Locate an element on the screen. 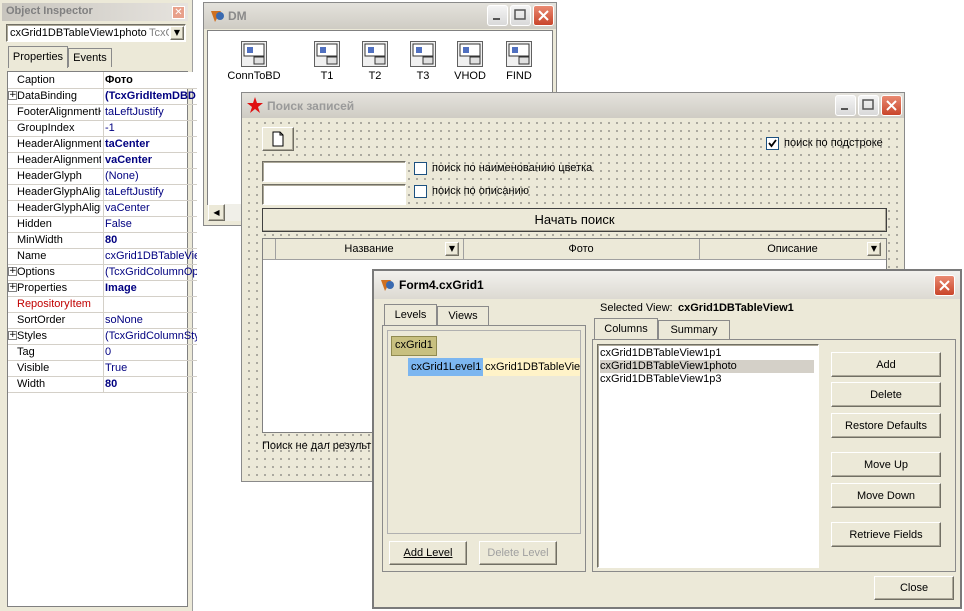 The height and width of the screenshot is (611, 964). add-column-button: Add is located at coordinates (886, 364).